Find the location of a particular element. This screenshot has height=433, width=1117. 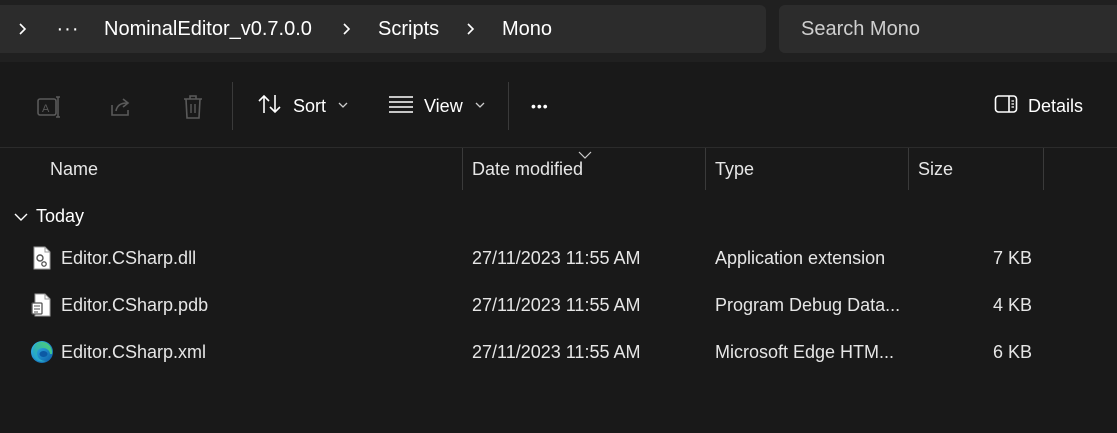

svg-text: A is located at coordinates (46, 109).